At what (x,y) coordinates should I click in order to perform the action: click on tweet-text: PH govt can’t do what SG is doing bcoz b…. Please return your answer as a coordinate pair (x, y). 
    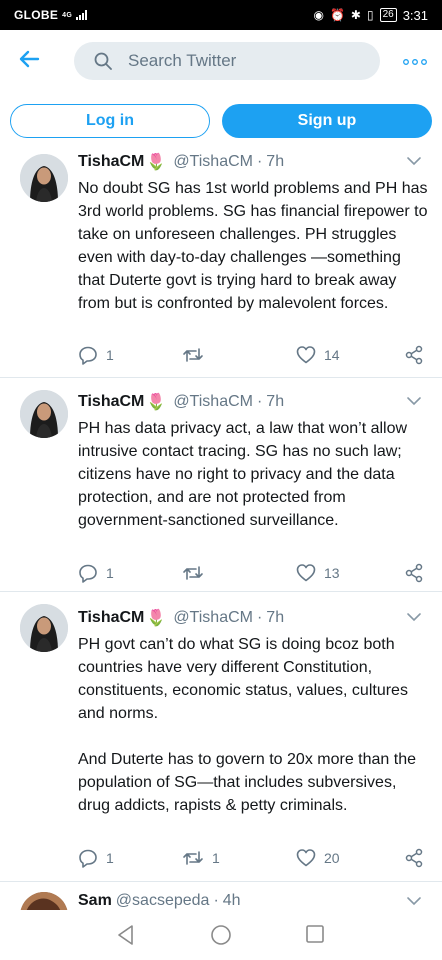
    Looking at the image, I should click on (247, 725).